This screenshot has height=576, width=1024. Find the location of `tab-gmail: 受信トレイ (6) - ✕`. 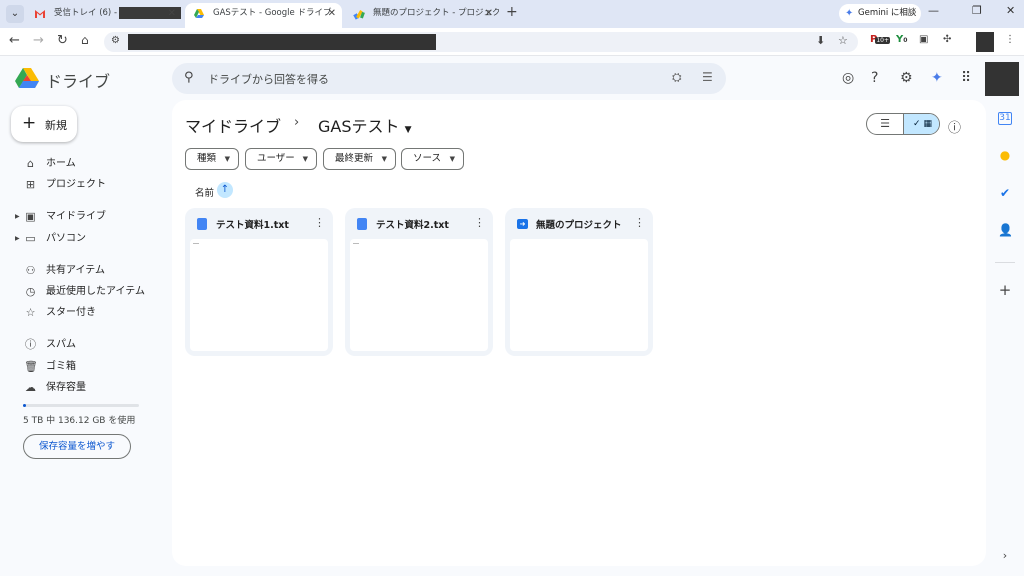

tab-gmail: 受信トレイ (6) - ✕ is located at coordinates (104, 15).